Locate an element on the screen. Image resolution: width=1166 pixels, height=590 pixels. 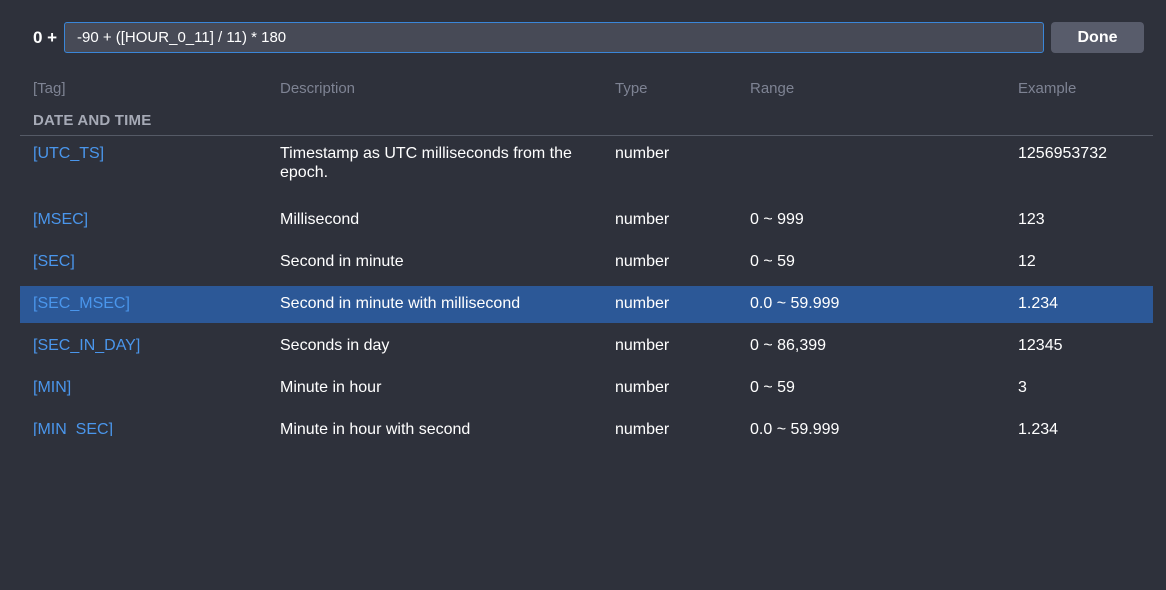
cell-description: Minute in hour with second is located at coordinates (375, 428).